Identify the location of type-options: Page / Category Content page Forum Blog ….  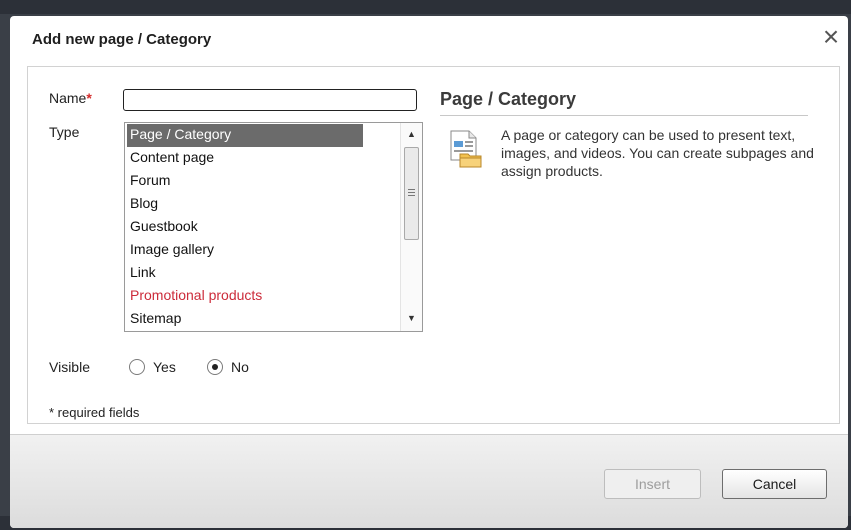
(262, 227).